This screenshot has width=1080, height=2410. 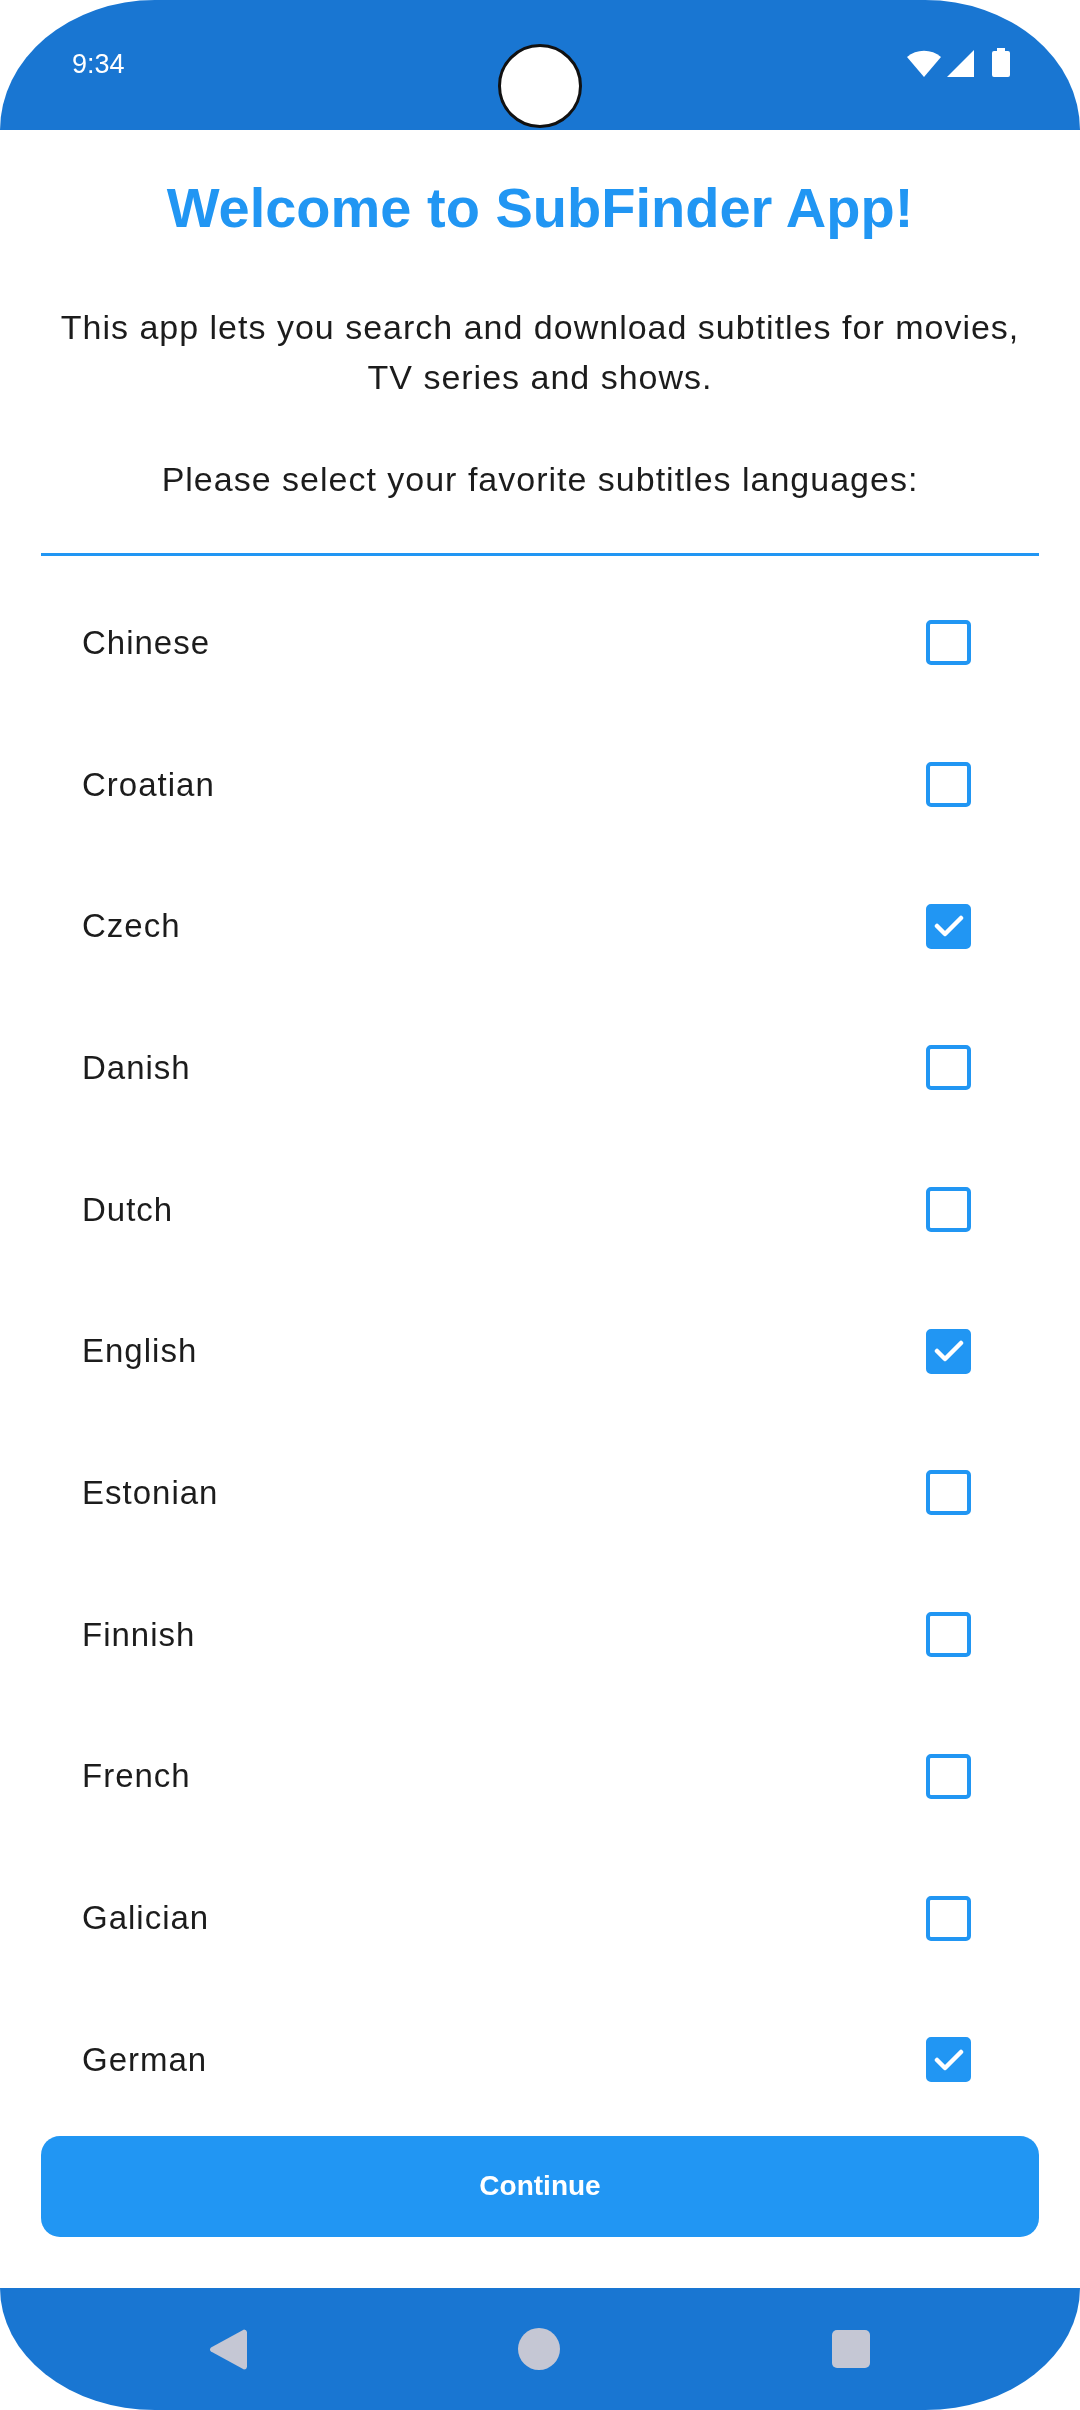 What do you see at coordinates (924, 63) in the screenshot?
I see `wifi-icon` at bounding box center [924, 63].